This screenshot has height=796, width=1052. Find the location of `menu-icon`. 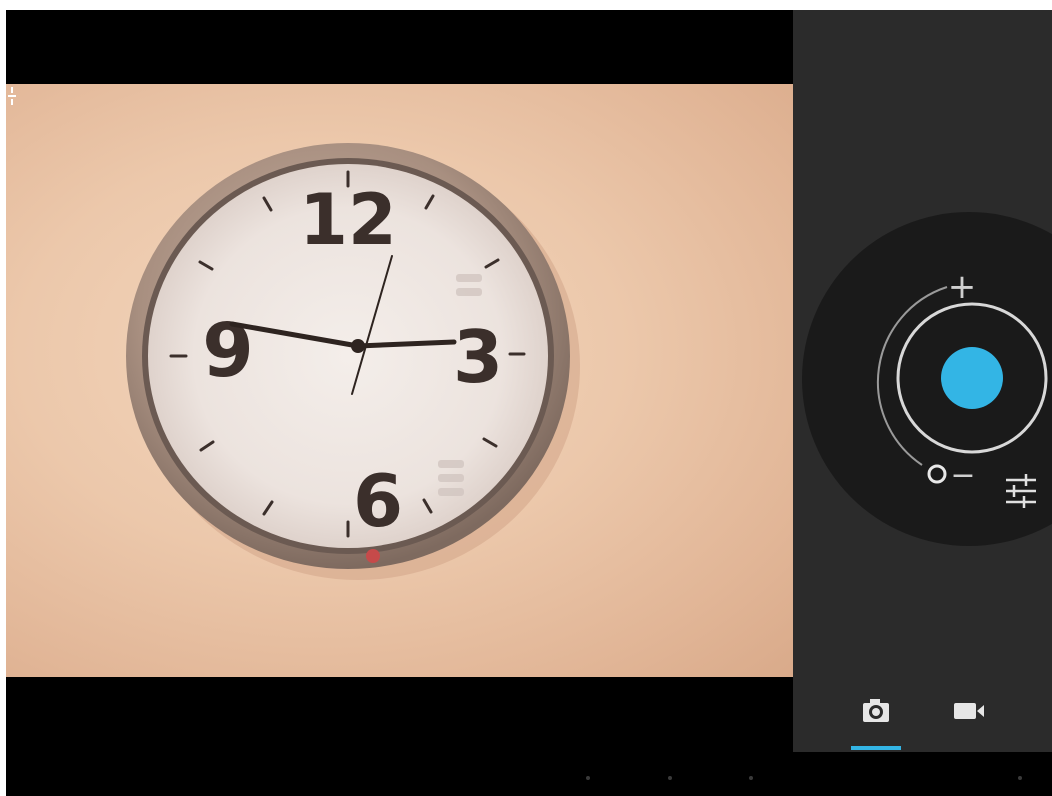

menu-icon is located at coordinates (1020, 778).